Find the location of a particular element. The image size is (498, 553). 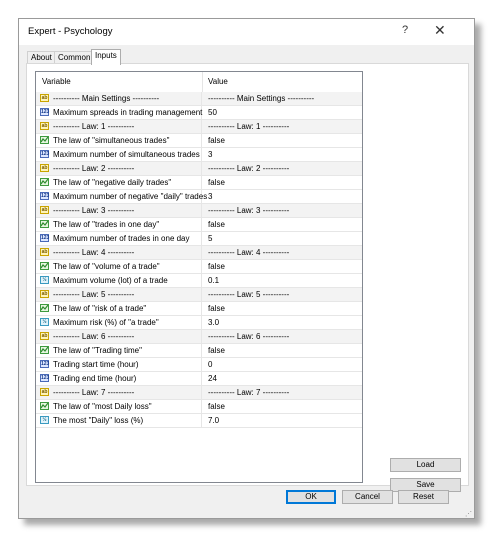

variable-cell: The law of "Trading time" is located at coordinates (119, 350).